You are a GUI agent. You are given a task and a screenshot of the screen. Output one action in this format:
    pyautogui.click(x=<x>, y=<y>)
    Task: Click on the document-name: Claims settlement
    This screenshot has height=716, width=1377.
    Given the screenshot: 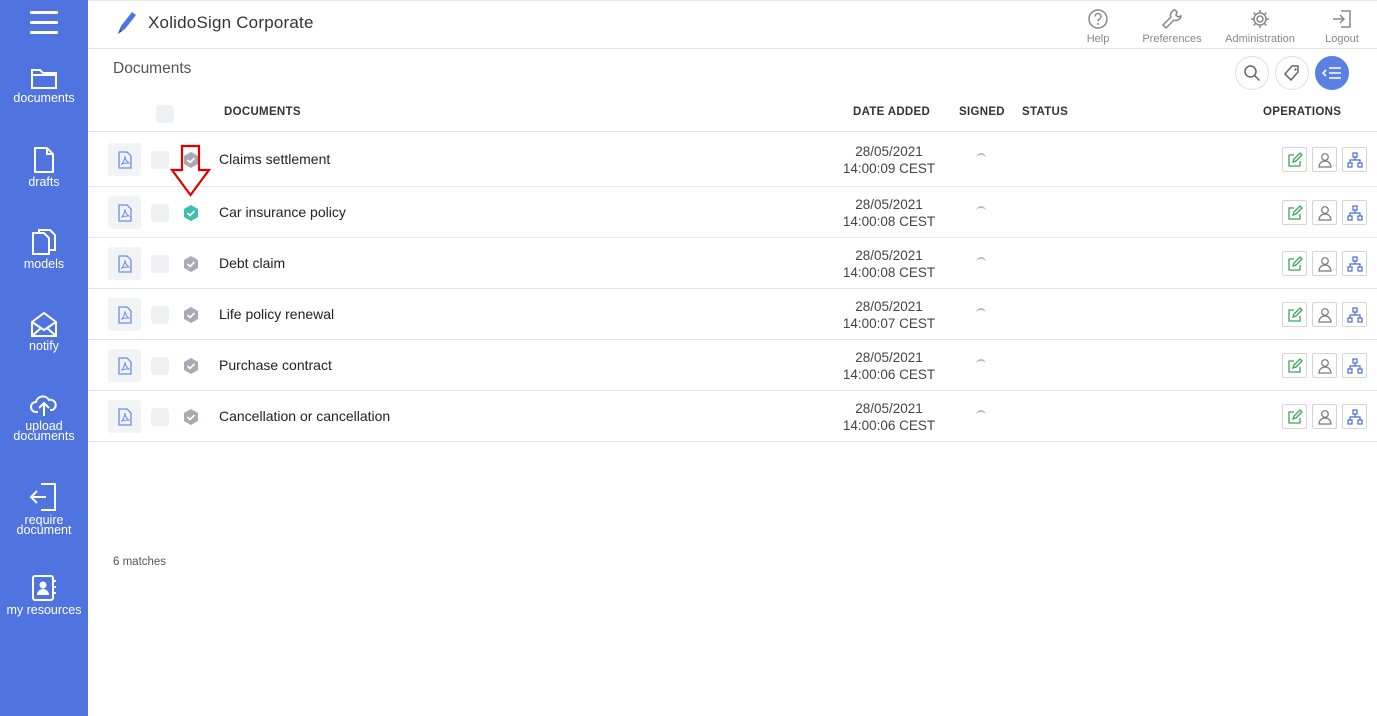 What is the action you would take?
    pyautogui.click(x=274, y=159)
    